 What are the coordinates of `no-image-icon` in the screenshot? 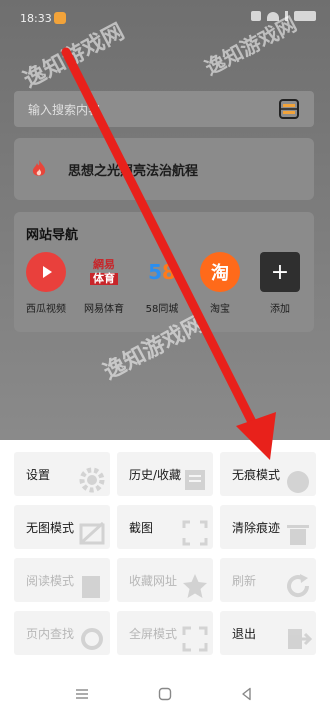 It's located at (92, 533).